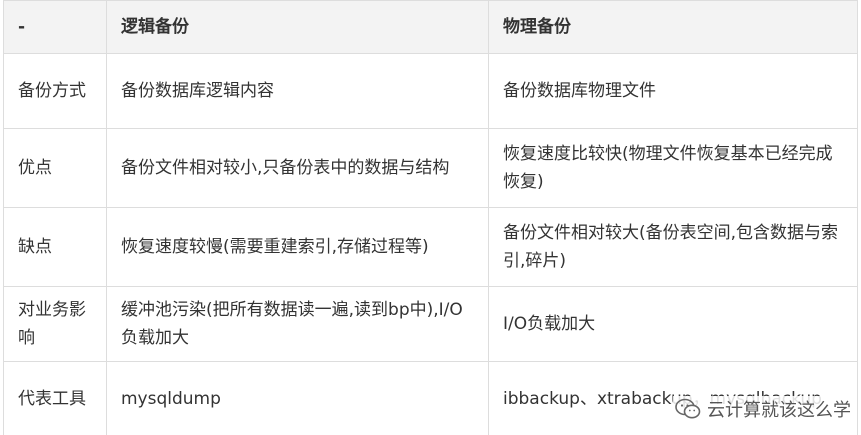 This screenshot has width=861, height=435. Describe the element at coordinates (673, 168) in the screenshot. I see `physical-cell: 恢复速度比较快(物理文件恢复基本已经完成恢复)` at that location.